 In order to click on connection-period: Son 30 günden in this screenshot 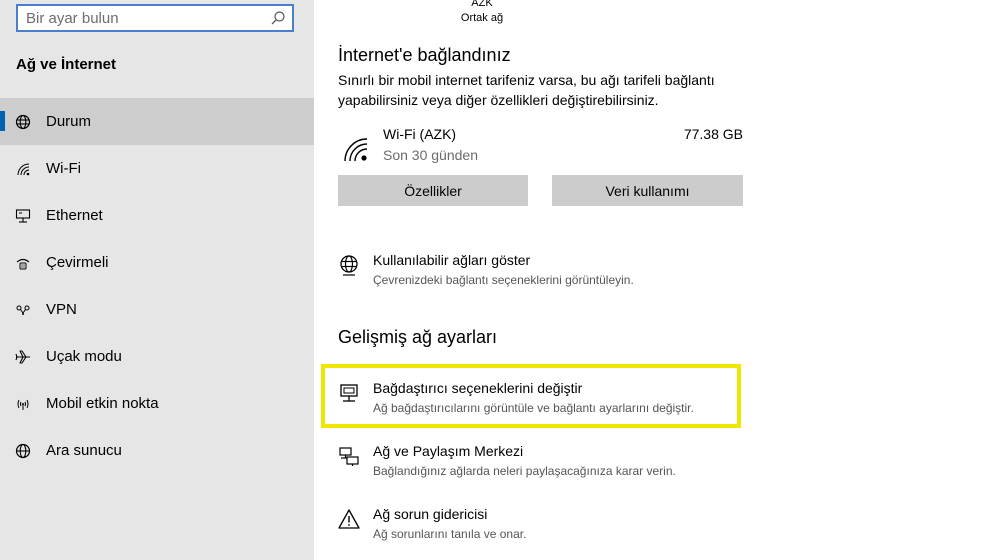, I will do `click(430, 155)`.